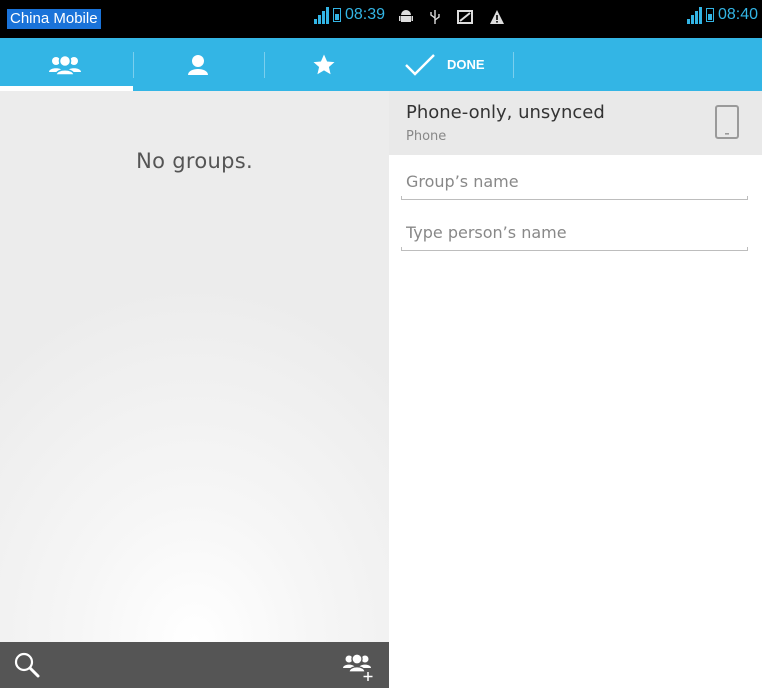 This screenshot has height=688, width=762. Describe the element at coordinates (466, 64) in the screenshot. I see `done-label: DONE` at that location.